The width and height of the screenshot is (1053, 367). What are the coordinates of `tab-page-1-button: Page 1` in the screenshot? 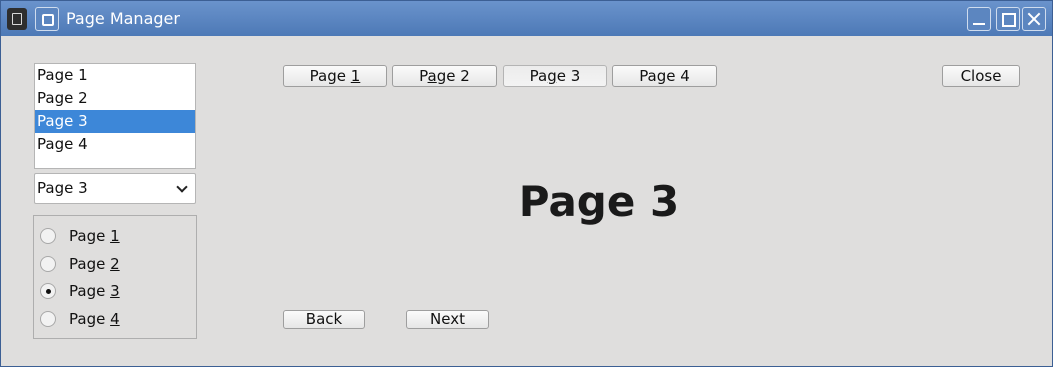 It's located at (335, 76).